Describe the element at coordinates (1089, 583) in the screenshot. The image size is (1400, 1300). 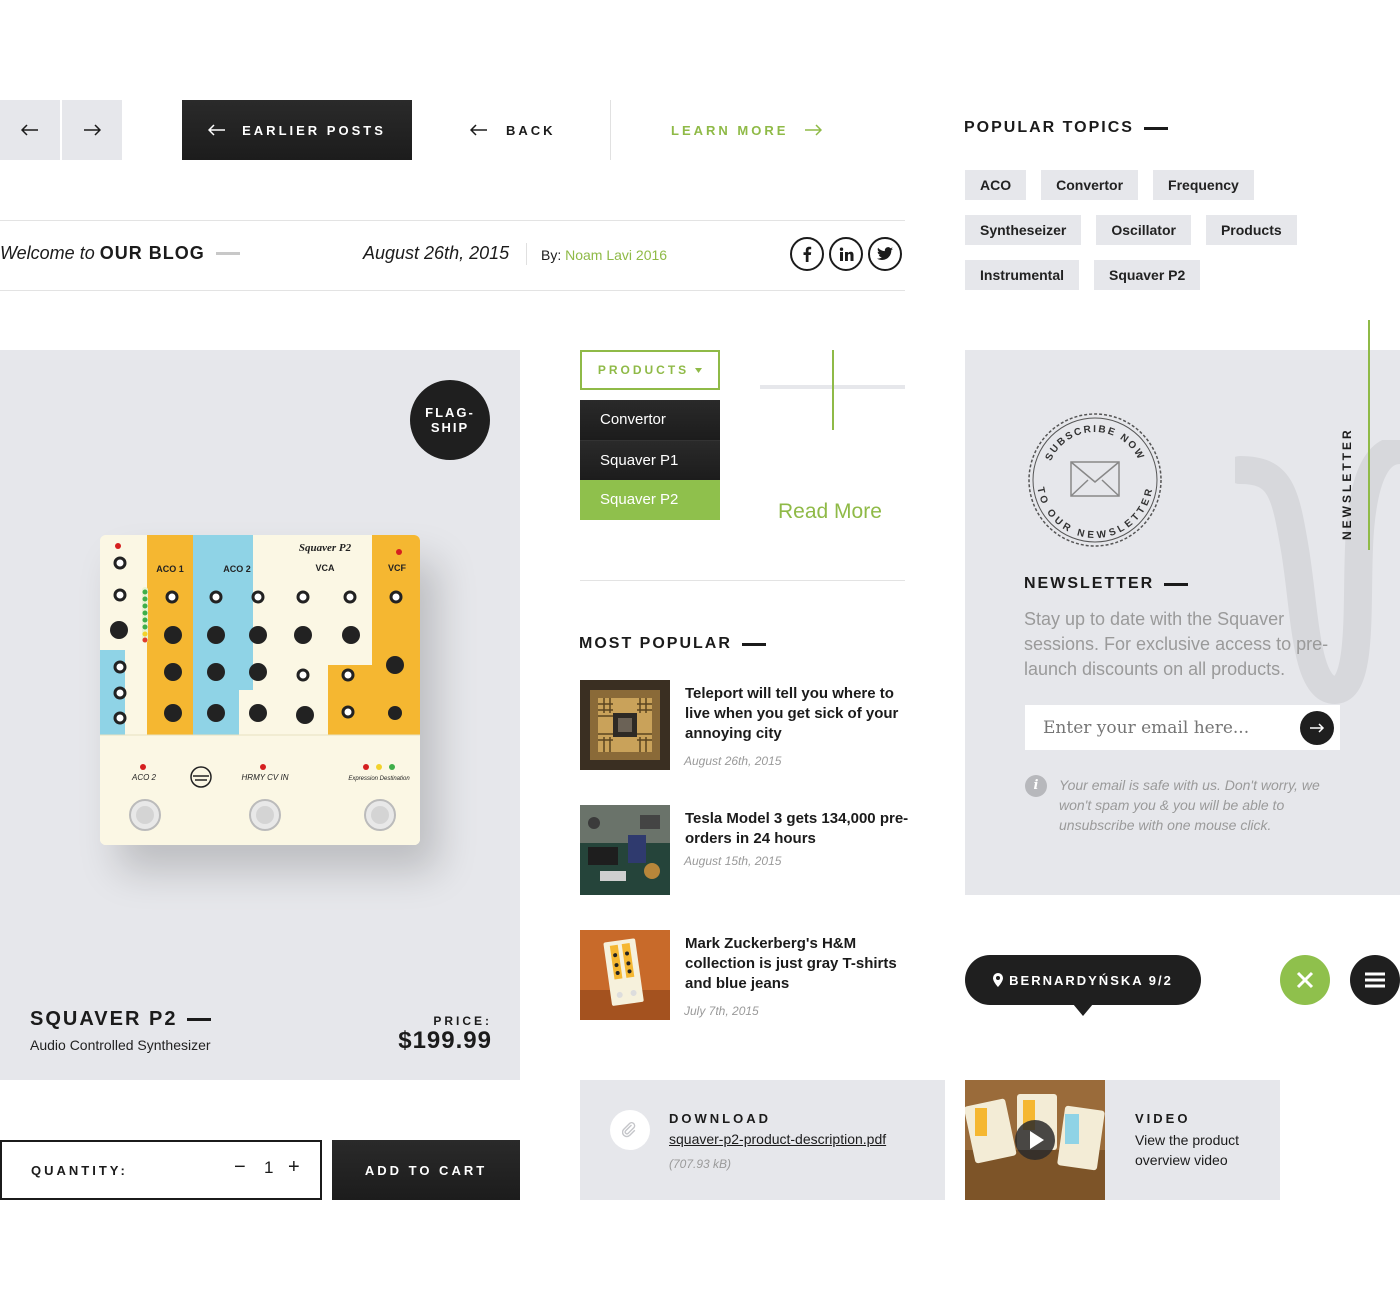
I see `newsletter-title: NEWSLETTER` at that location.